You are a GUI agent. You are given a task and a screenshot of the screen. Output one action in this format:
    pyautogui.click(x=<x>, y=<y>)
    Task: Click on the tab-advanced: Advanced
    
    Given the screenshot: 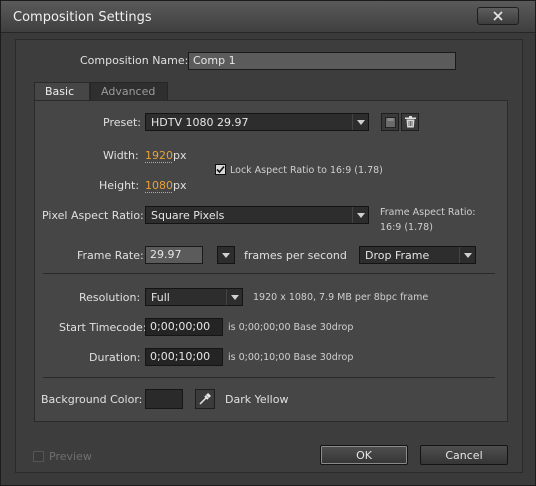 What is the action you would take?
    pyautogui.click(x=129, y=91)
    